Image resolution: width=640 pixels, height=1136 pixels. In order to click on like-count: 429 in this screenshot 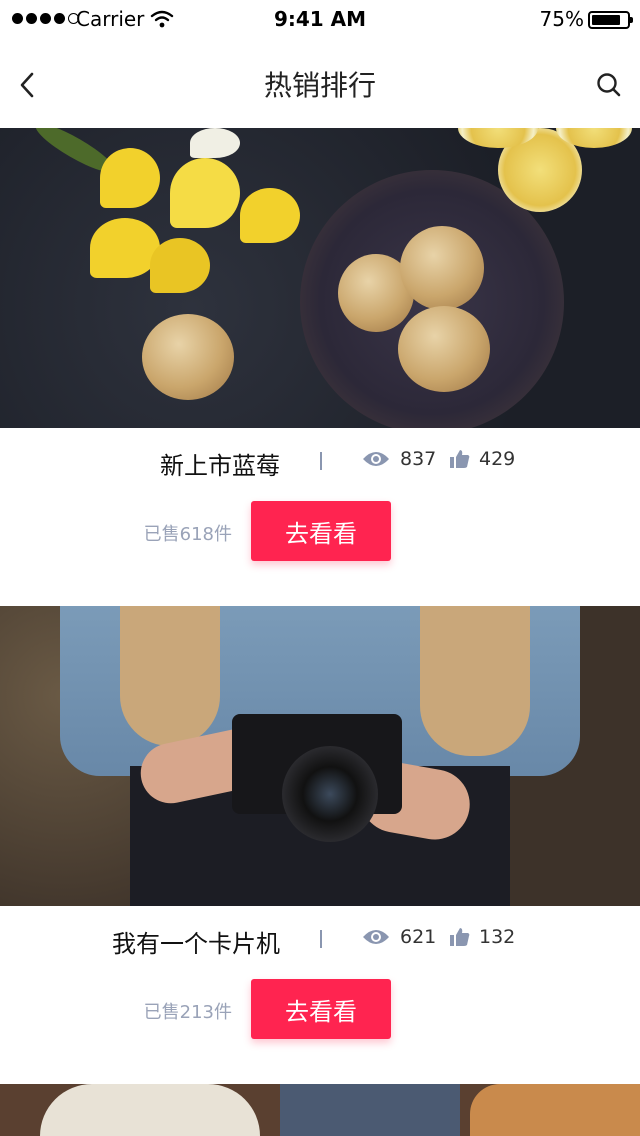, I will do `click(482, 459)`.